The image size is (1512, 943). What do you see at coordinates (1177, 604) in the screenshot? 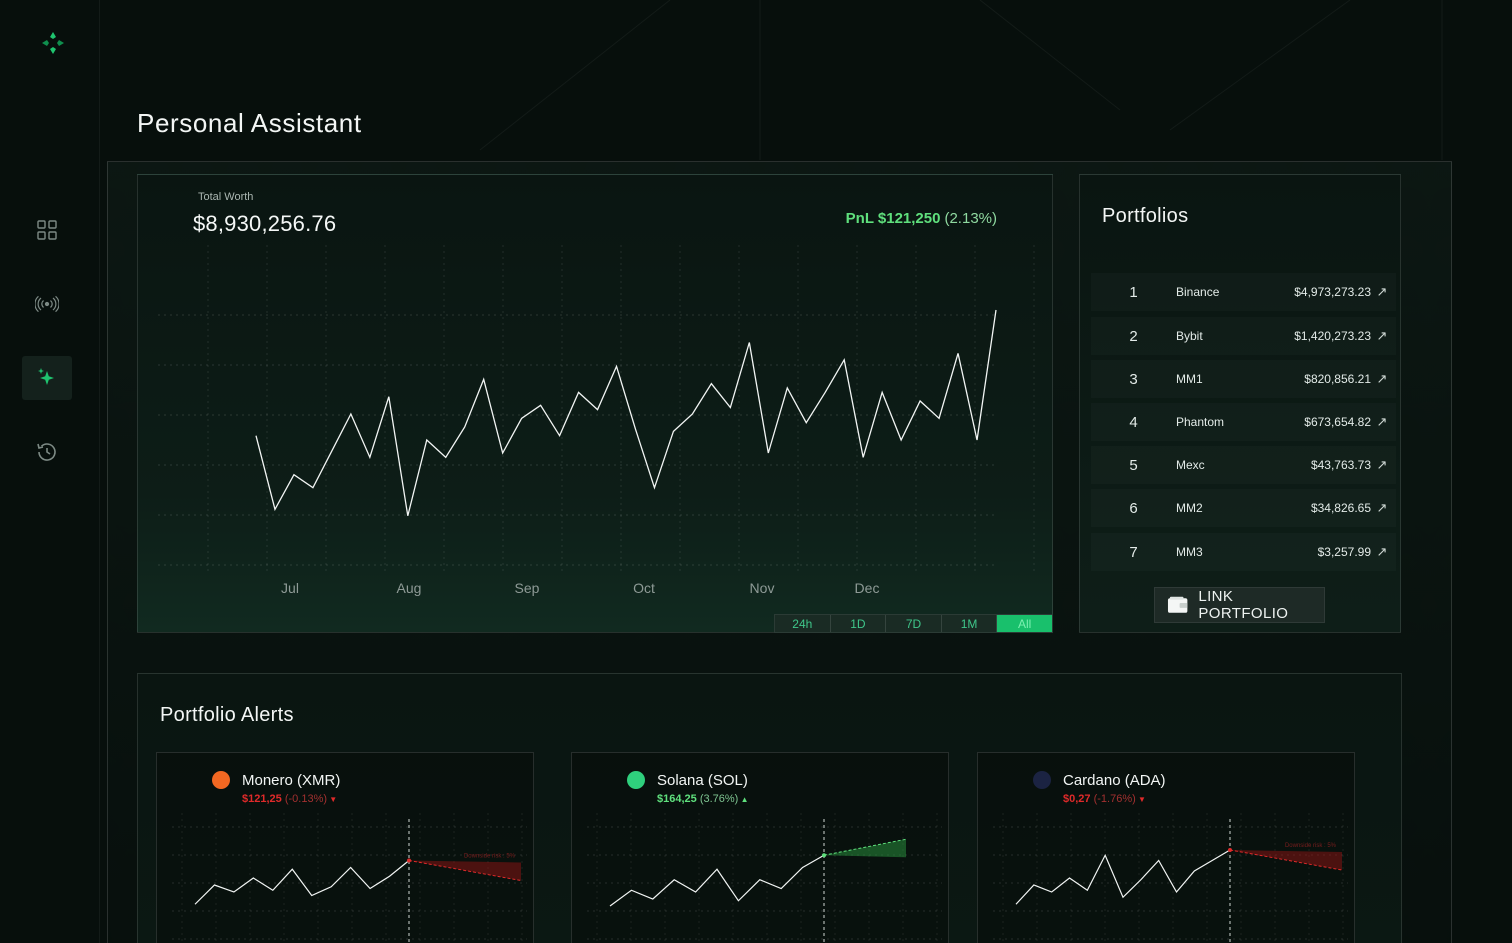
I see `wallet-icon` at bounding box center [1177, 604].